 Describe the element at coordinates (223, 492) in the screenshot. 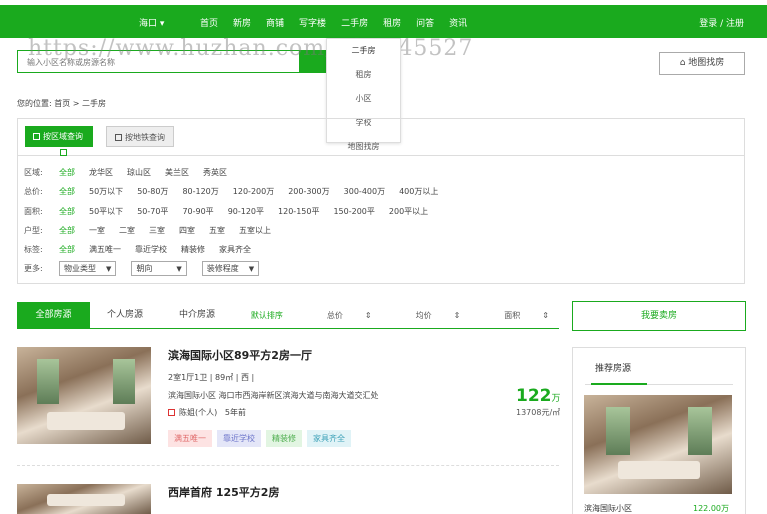

I see `listing-title: 西岸首府 125平方2房` at that location.